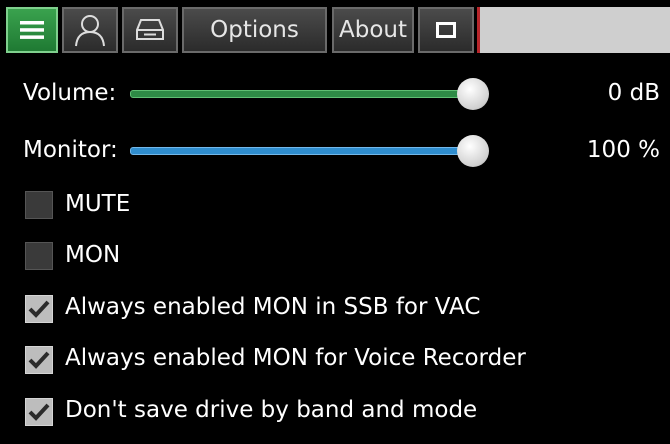  Describe the element at coordinates (623, 150) in the screenshot. I see `monitor-value: 100 %` at that location.